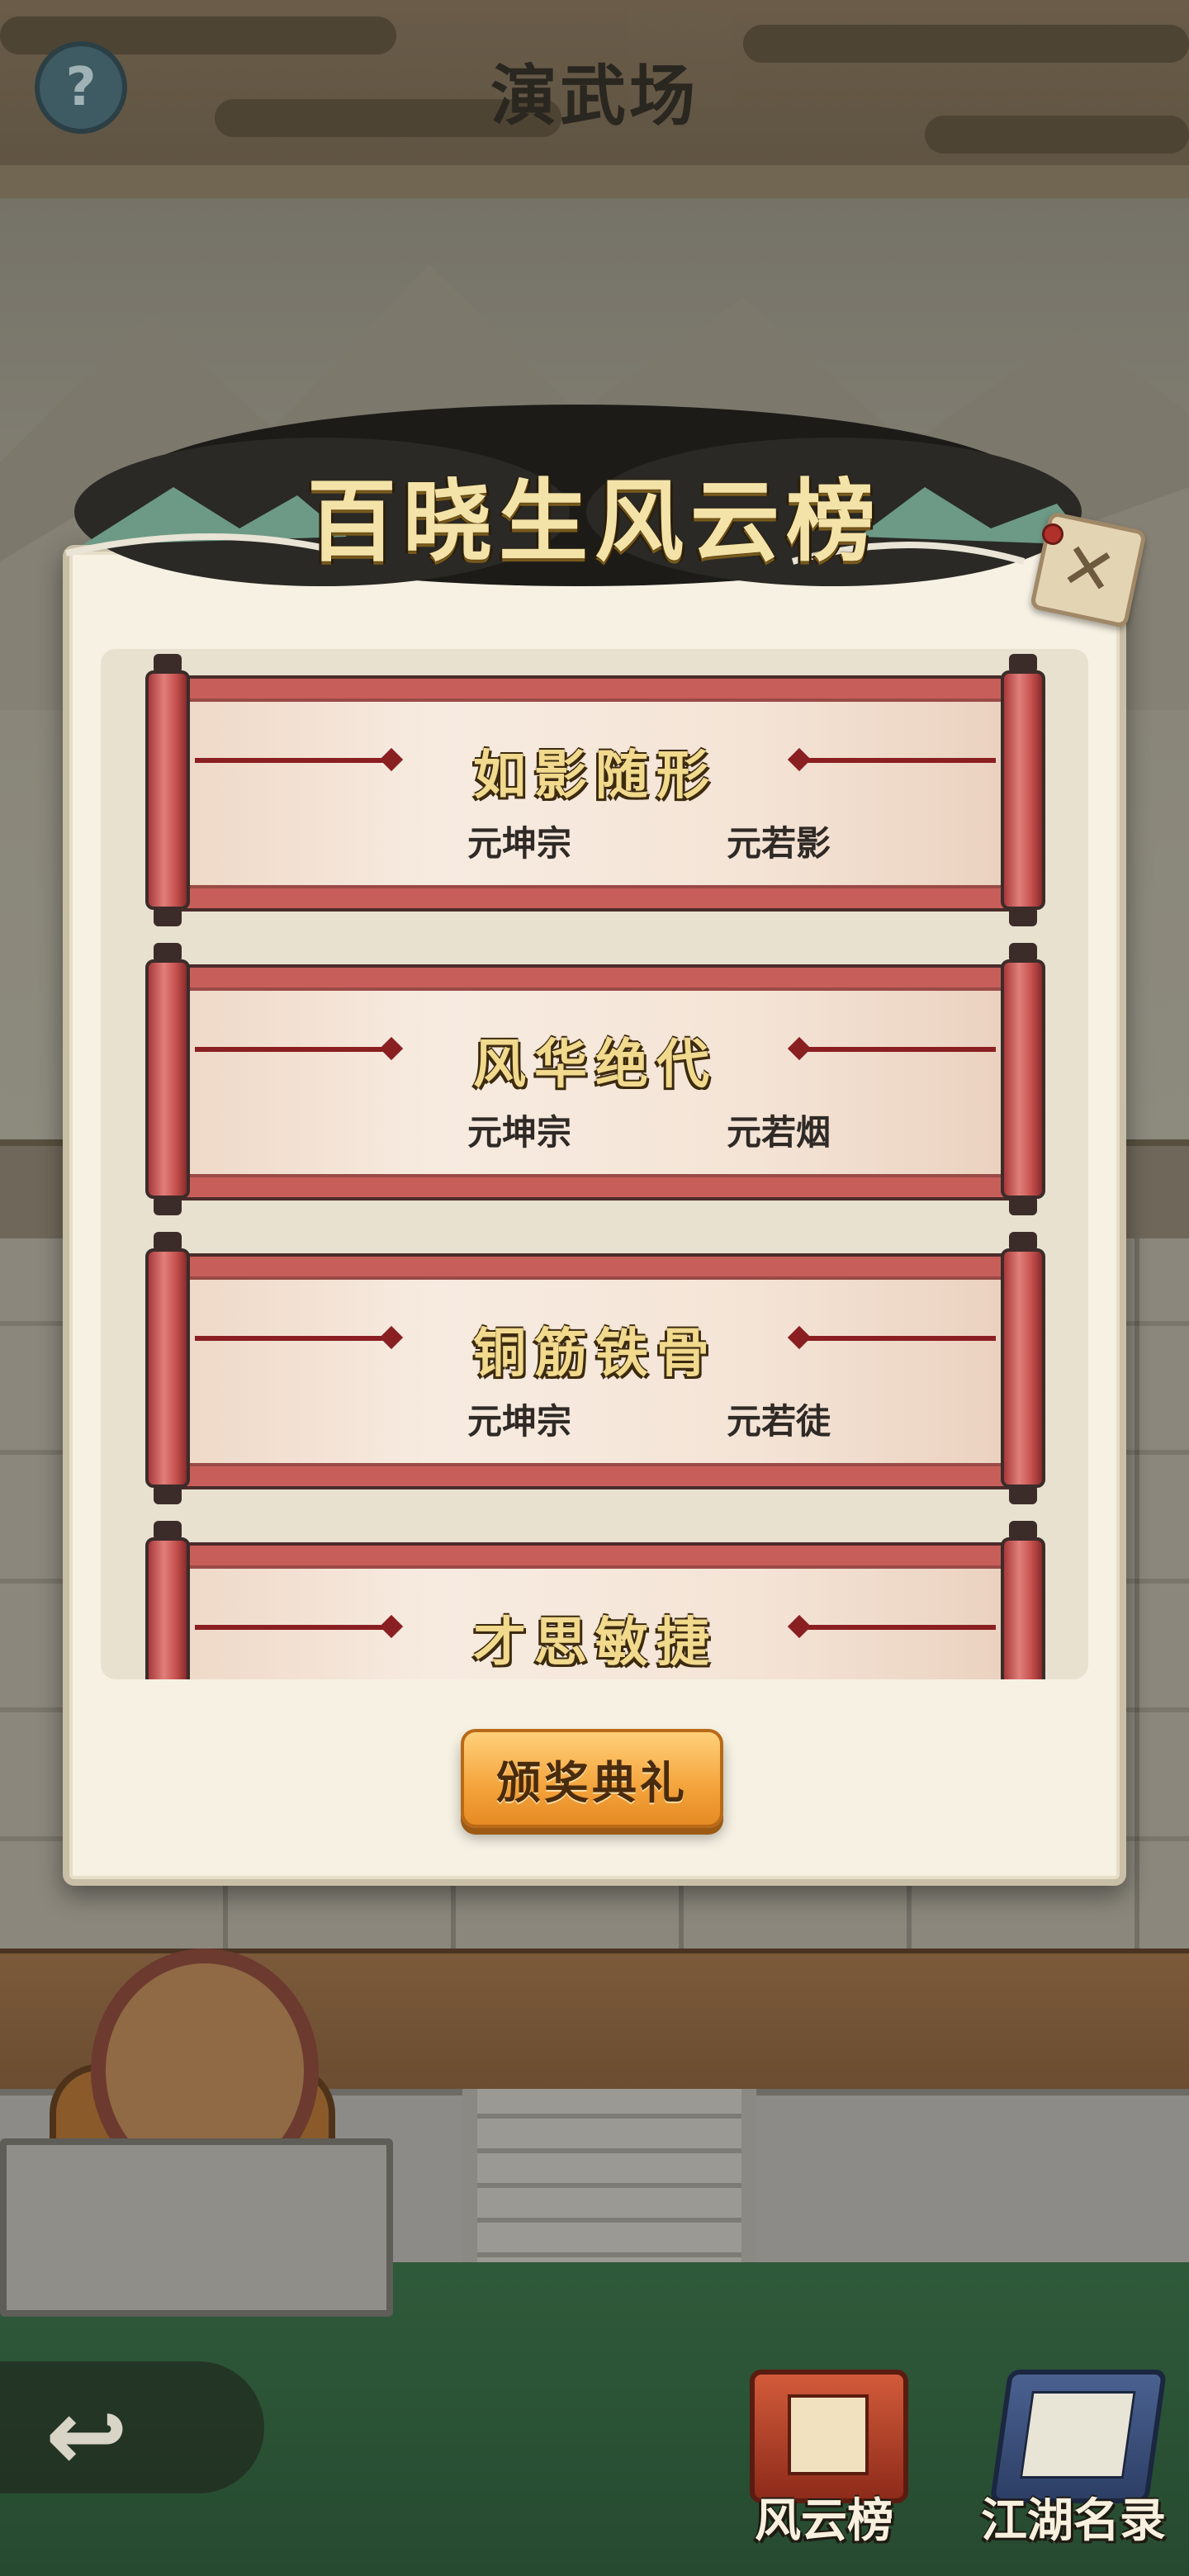 Image resolution: width=1189 pixels, height=2576 pixels. I want to click on winner-name: 元若徒, so click(779, 1421).